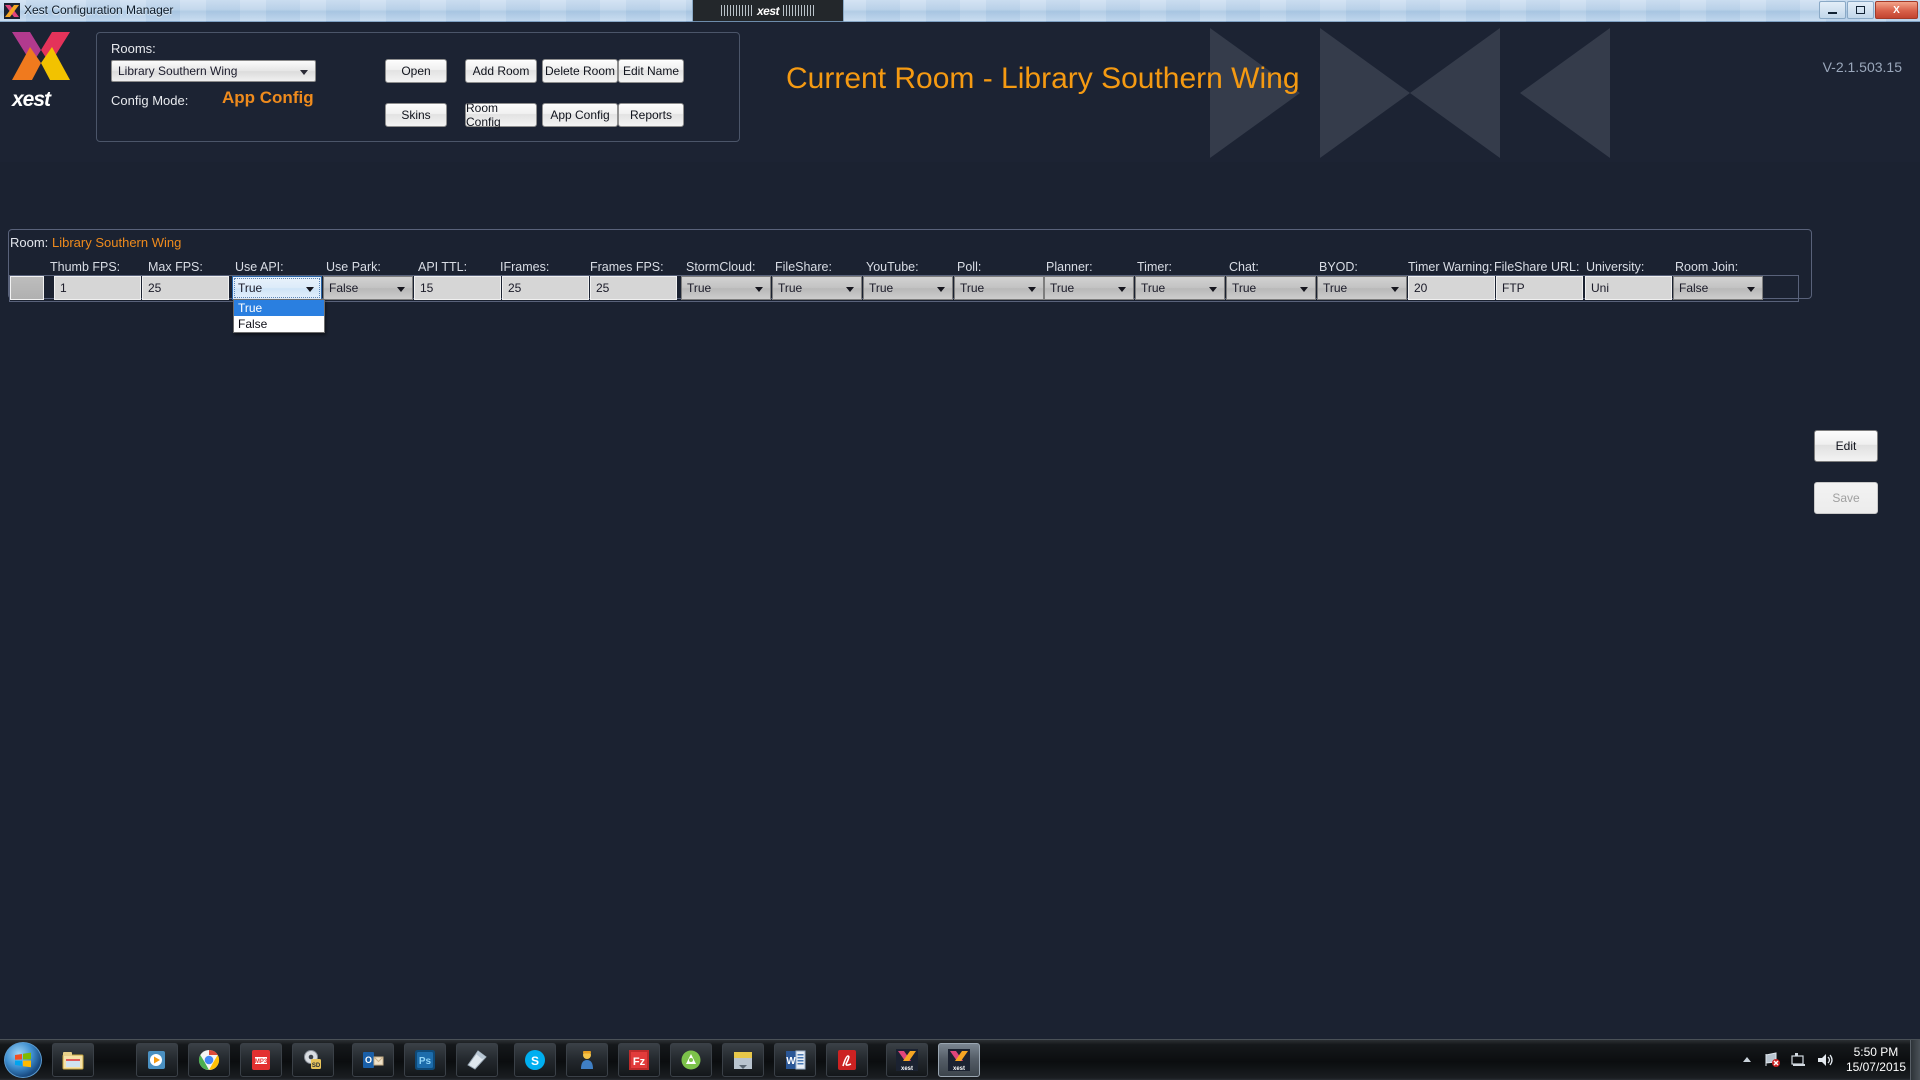  I want to click on column-header-poll: Poll:, so click(969, 267).